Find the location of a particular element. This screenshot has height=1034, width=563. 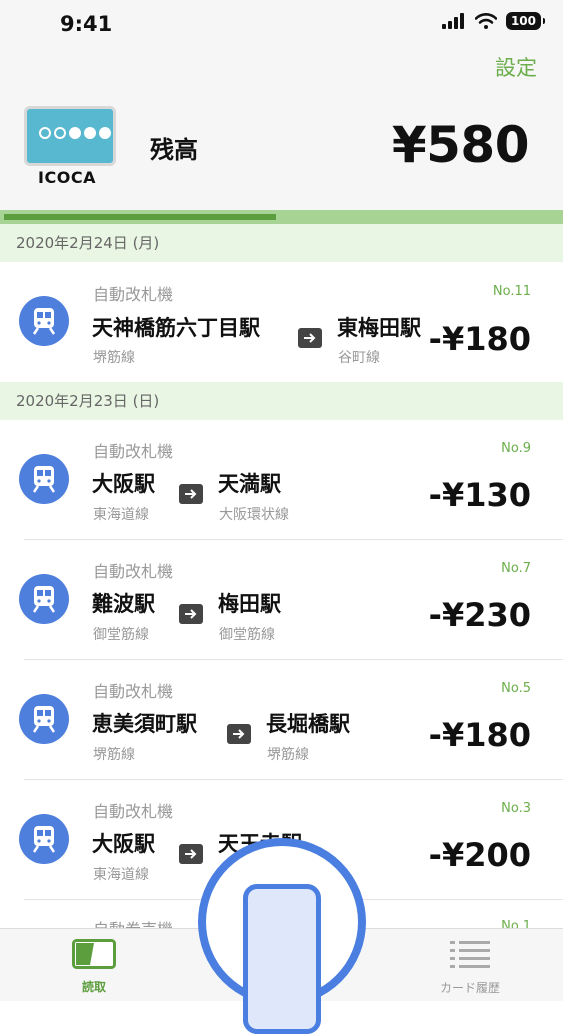

transaction-number: No.9 is located at coordinates (516, 448).